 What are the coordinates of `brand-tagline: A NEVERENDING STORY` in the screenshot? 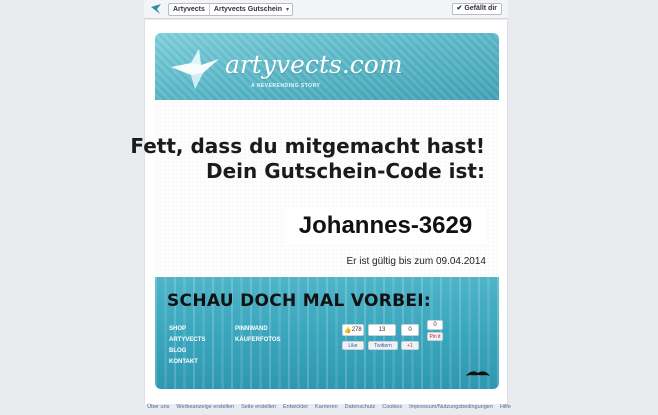 It's located at (286, 86).